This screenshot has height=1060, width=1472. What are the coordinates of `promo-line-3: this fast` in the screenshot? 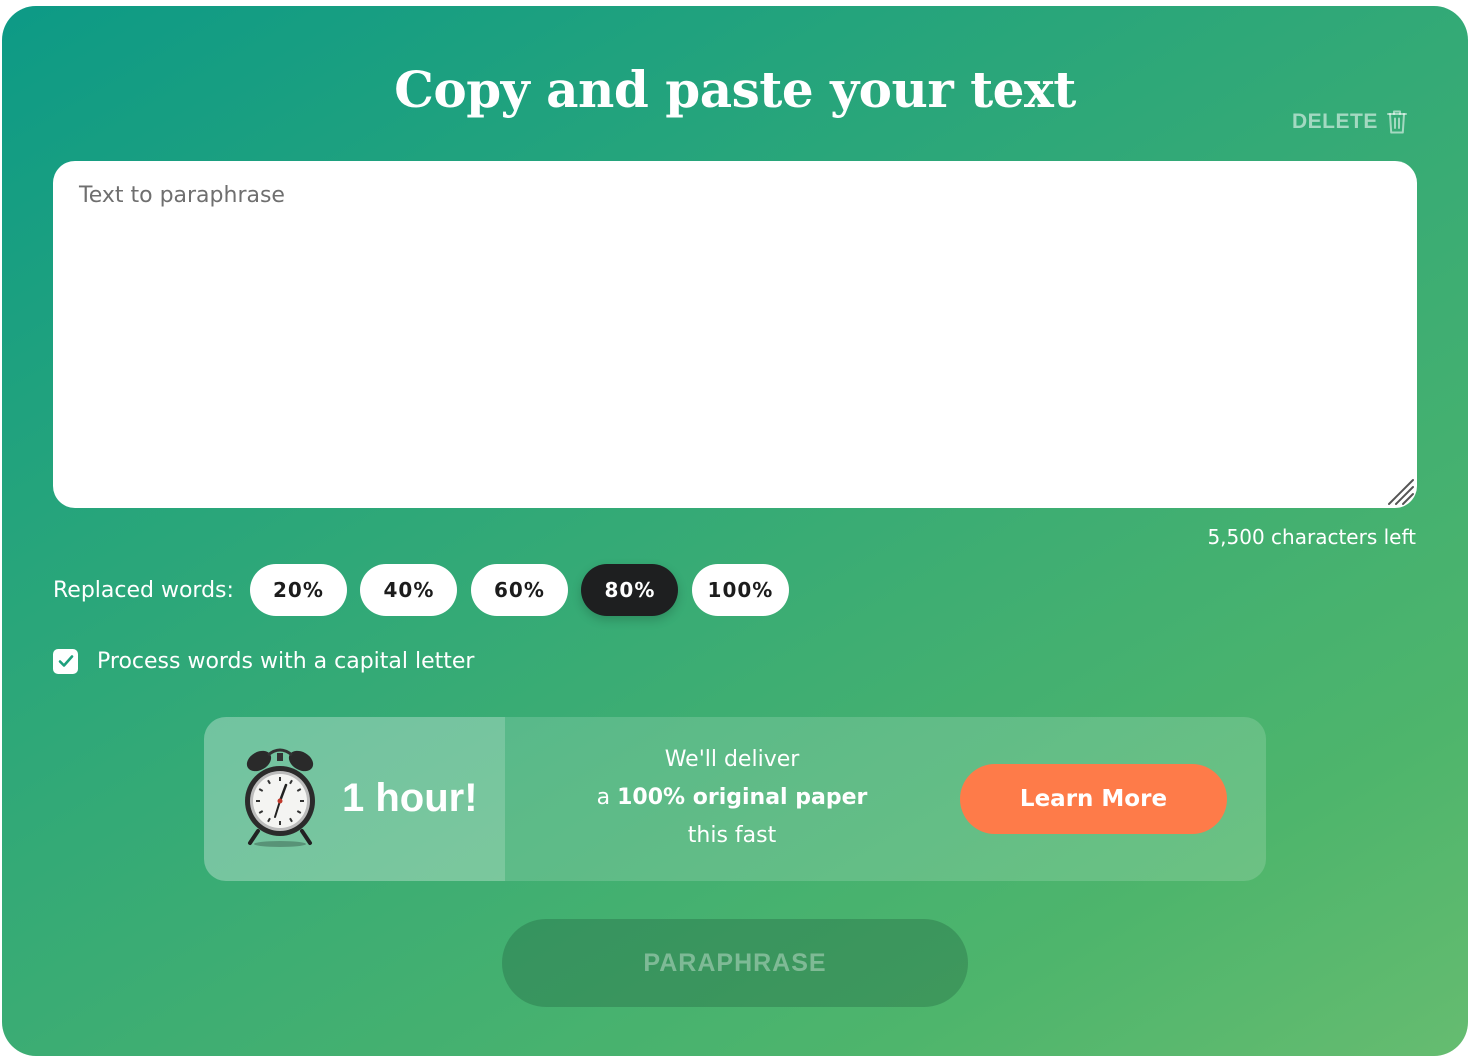 It's located at (732, 835).